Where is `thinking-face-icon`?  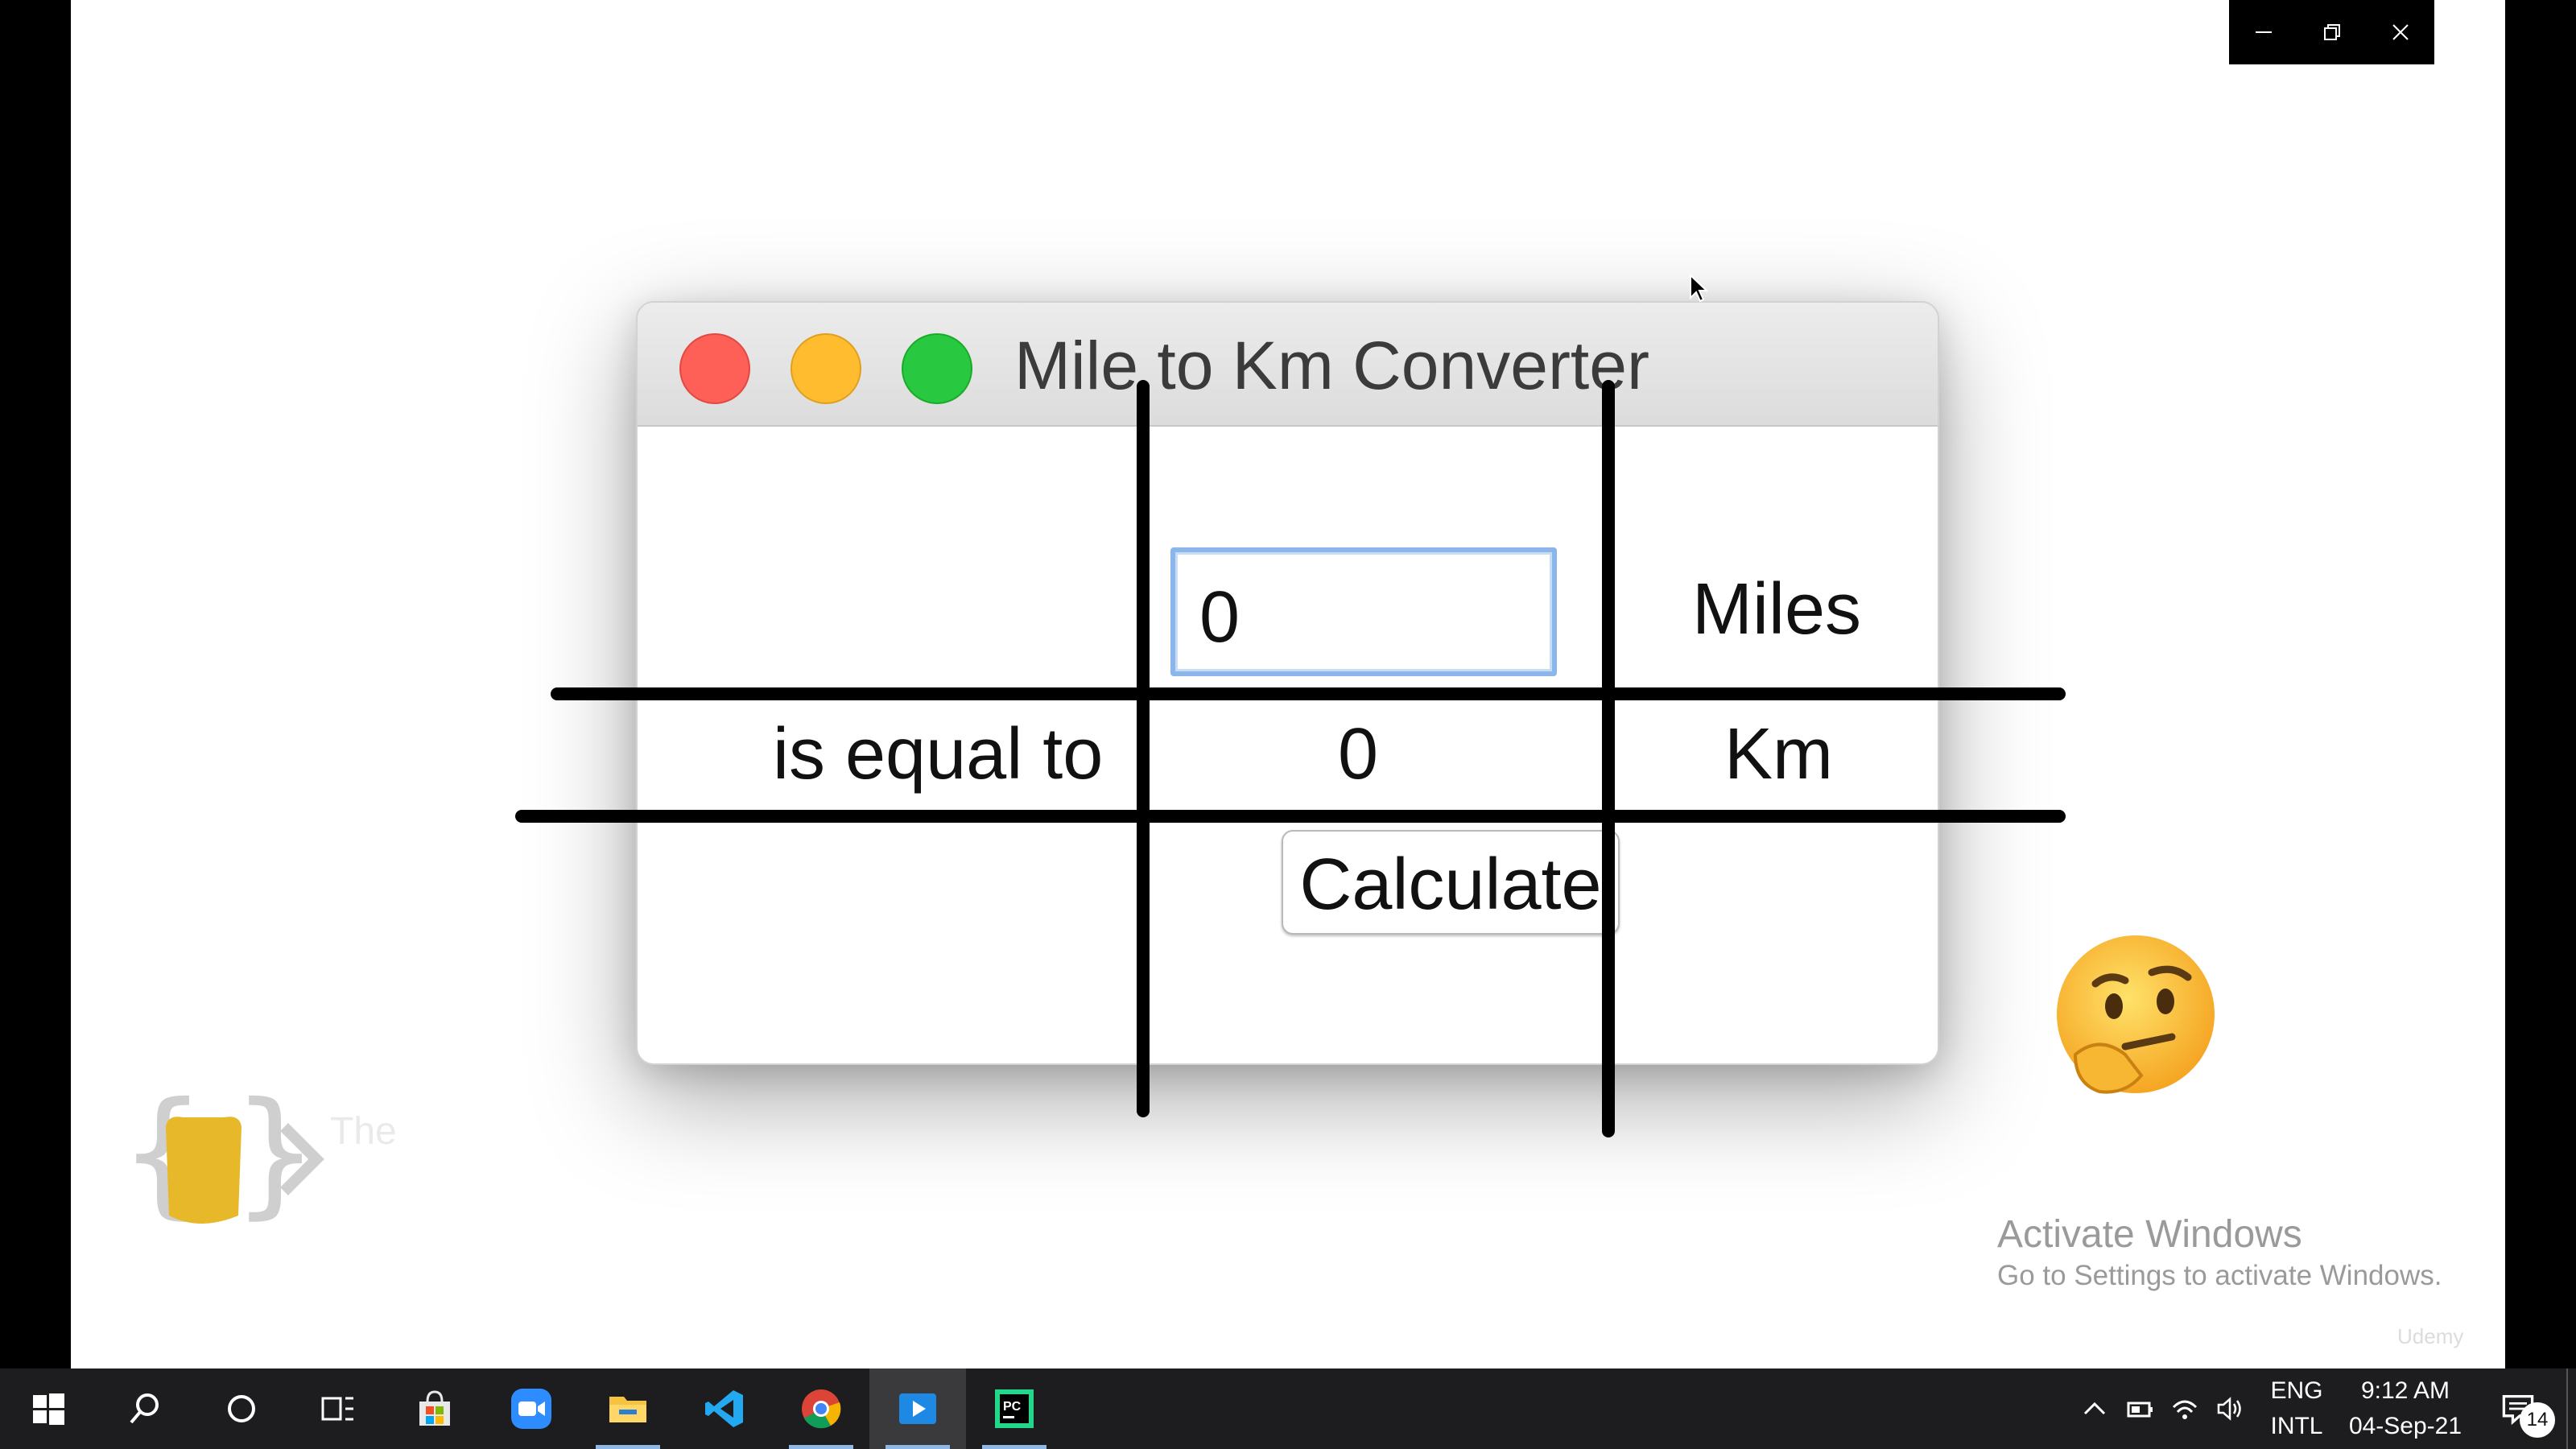 thinking-face-icon is located at coordinates (2136, 1014).